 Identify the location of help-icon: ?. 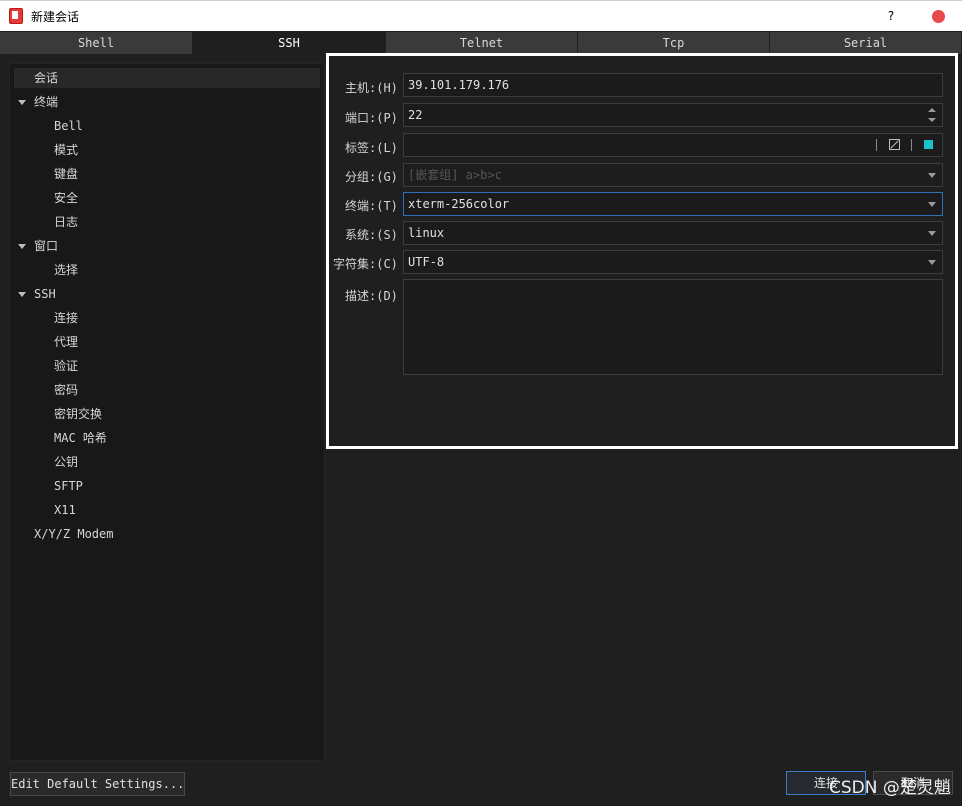
(891, 16).